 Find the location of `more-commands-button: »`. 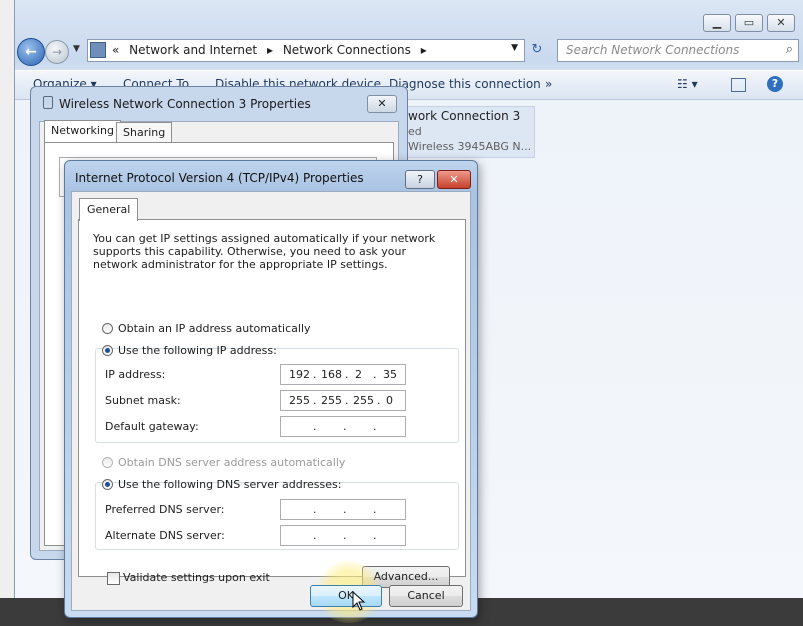

more-commands-button: » is located at coordinates (548, 84).